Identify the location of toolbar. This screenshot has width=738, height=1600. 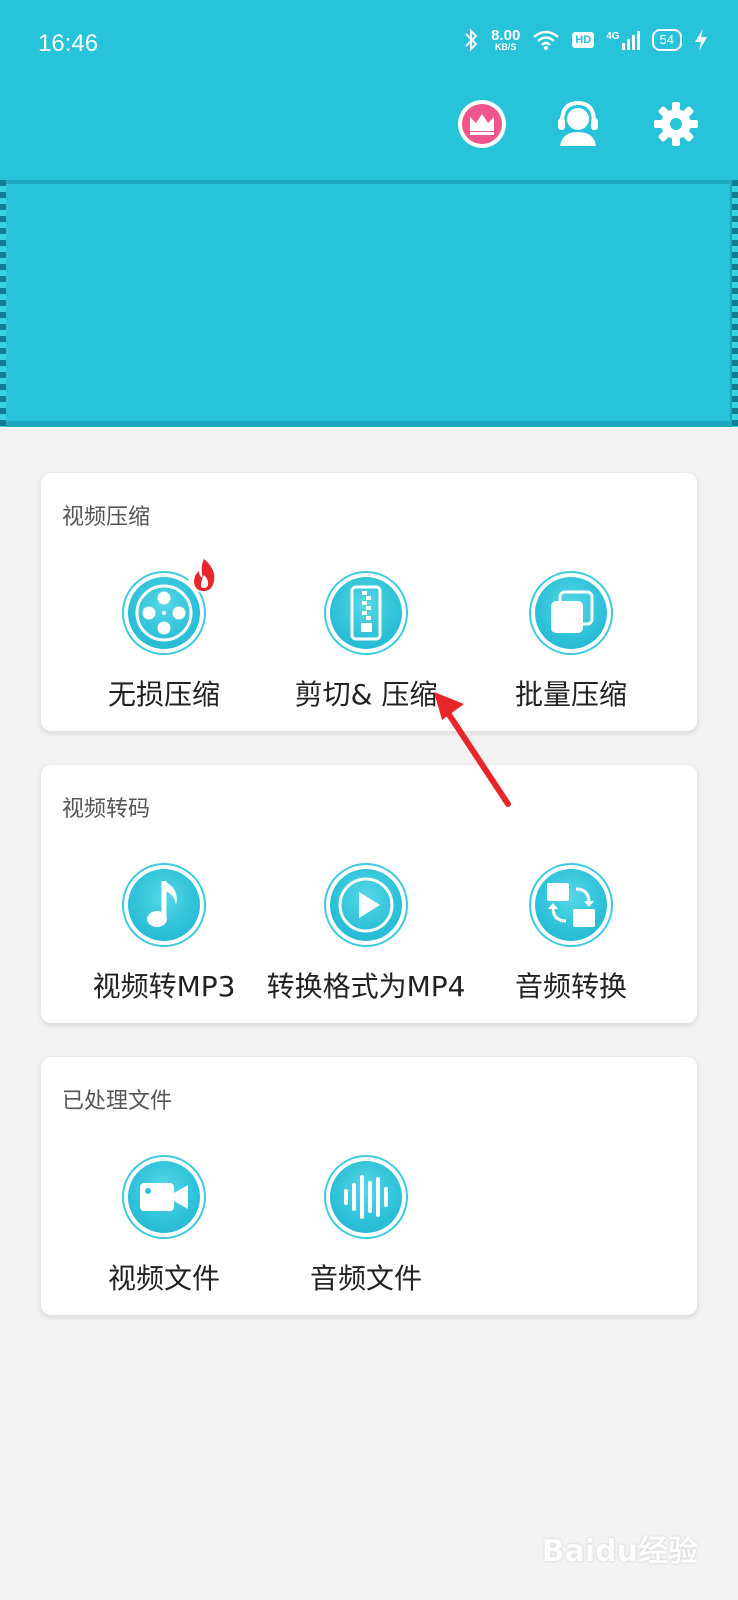
(369, 135).